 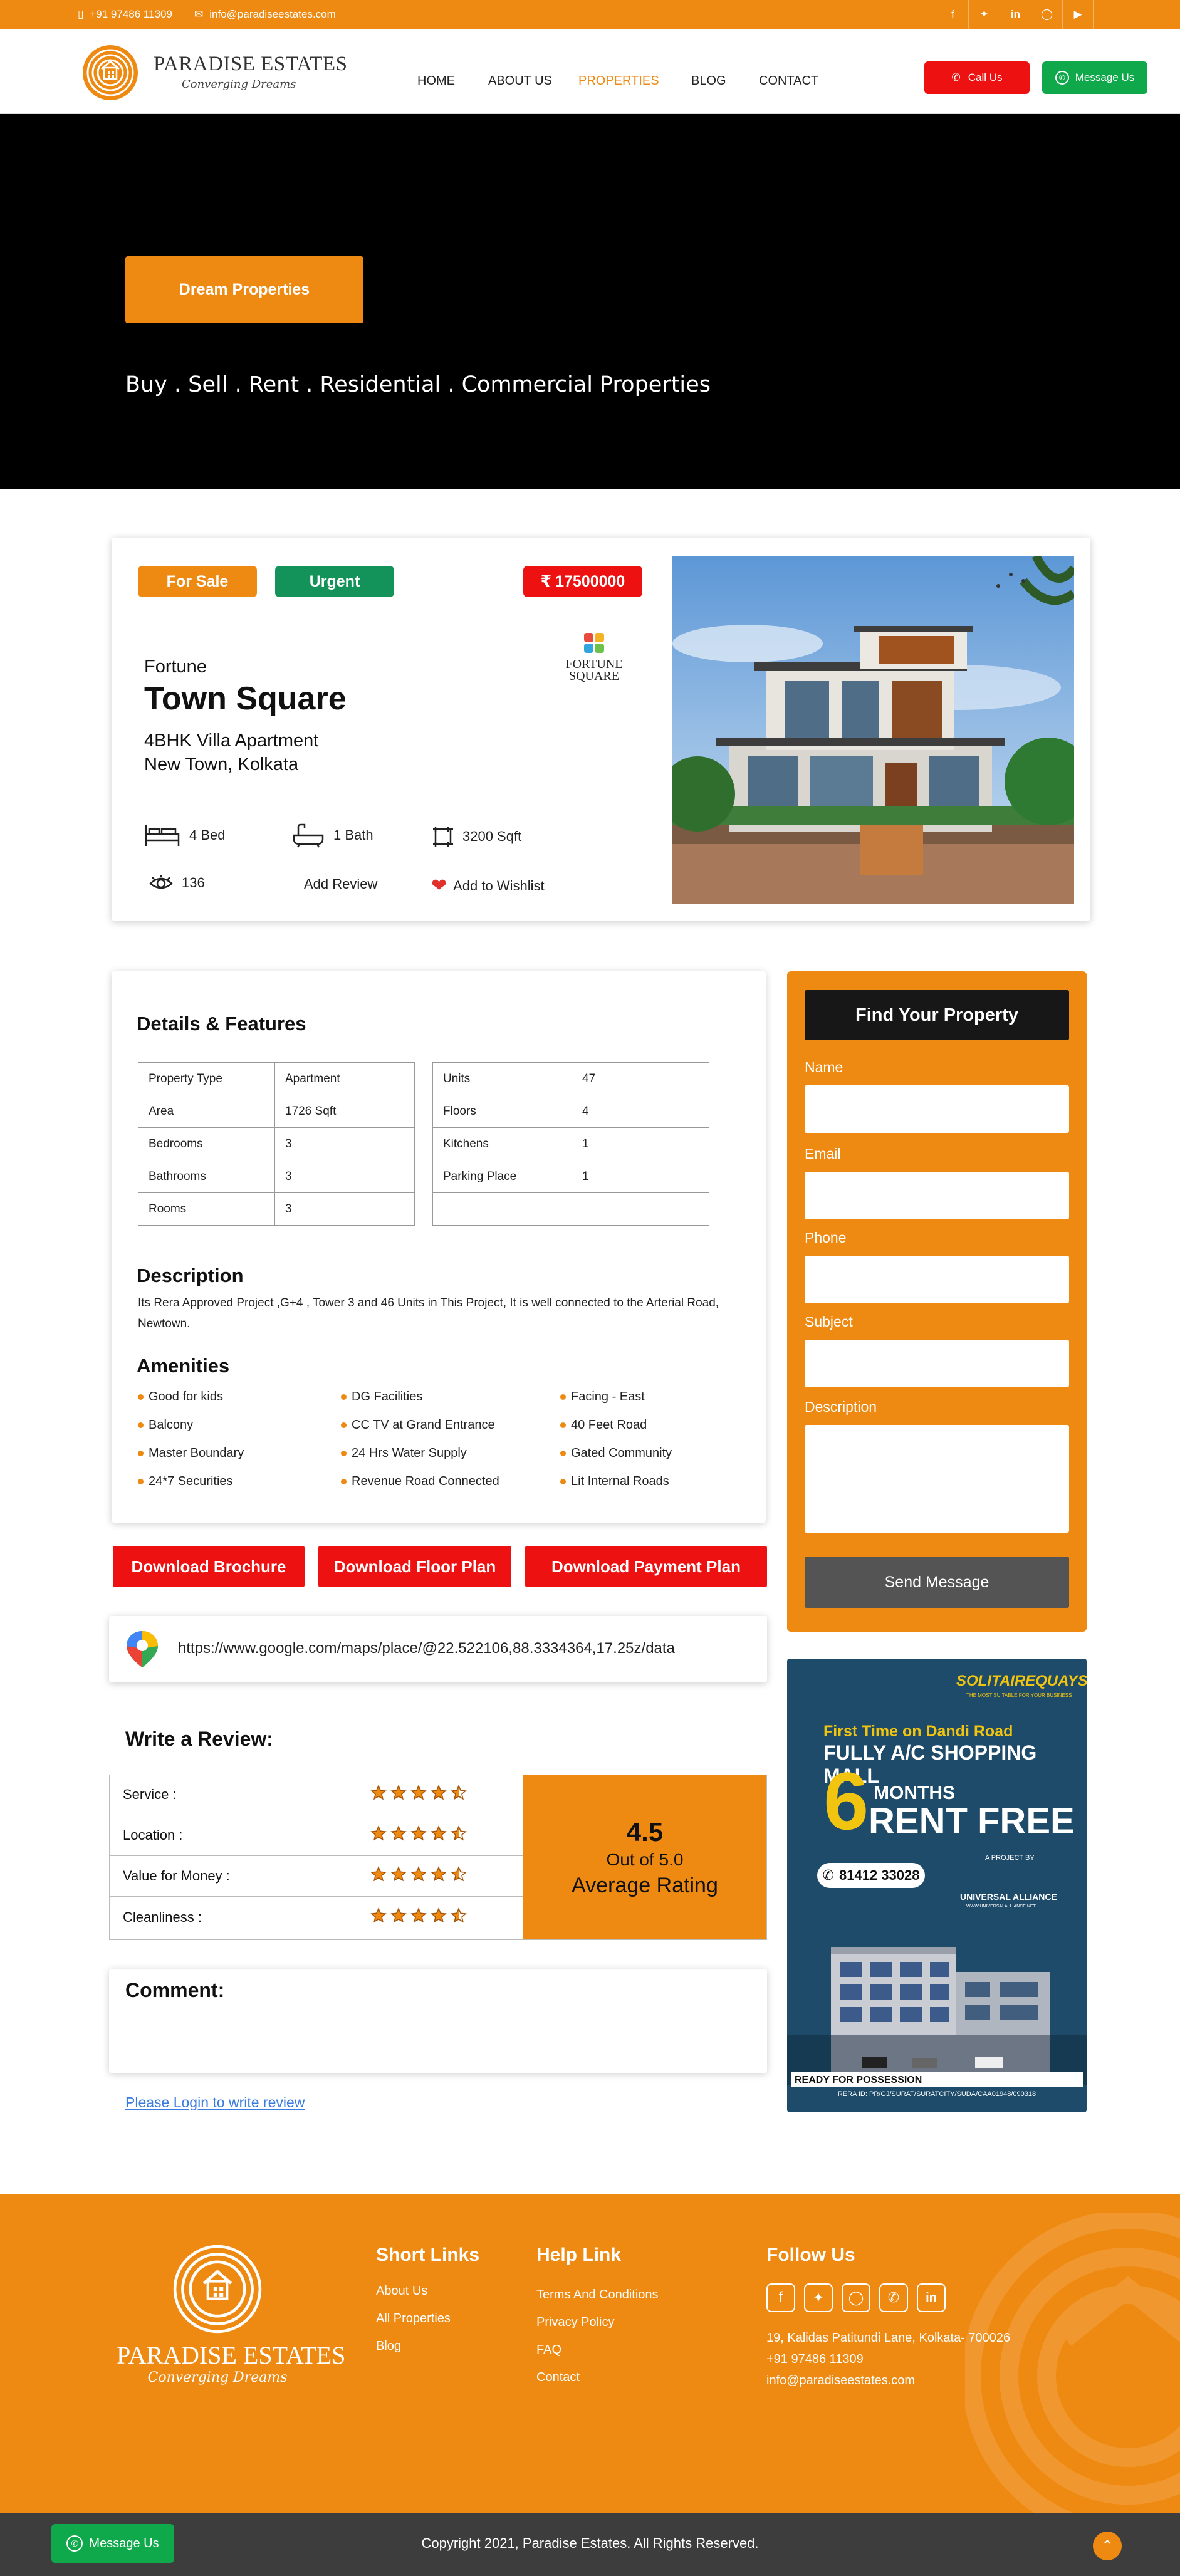 I want to click on comment-box: Comment:, so click(x=438, y=2021).